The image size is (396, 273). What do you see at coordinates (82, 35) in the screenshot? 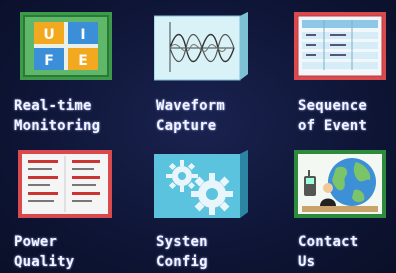
I see `icon-letter-i: I` at bounding box center [82, 35].